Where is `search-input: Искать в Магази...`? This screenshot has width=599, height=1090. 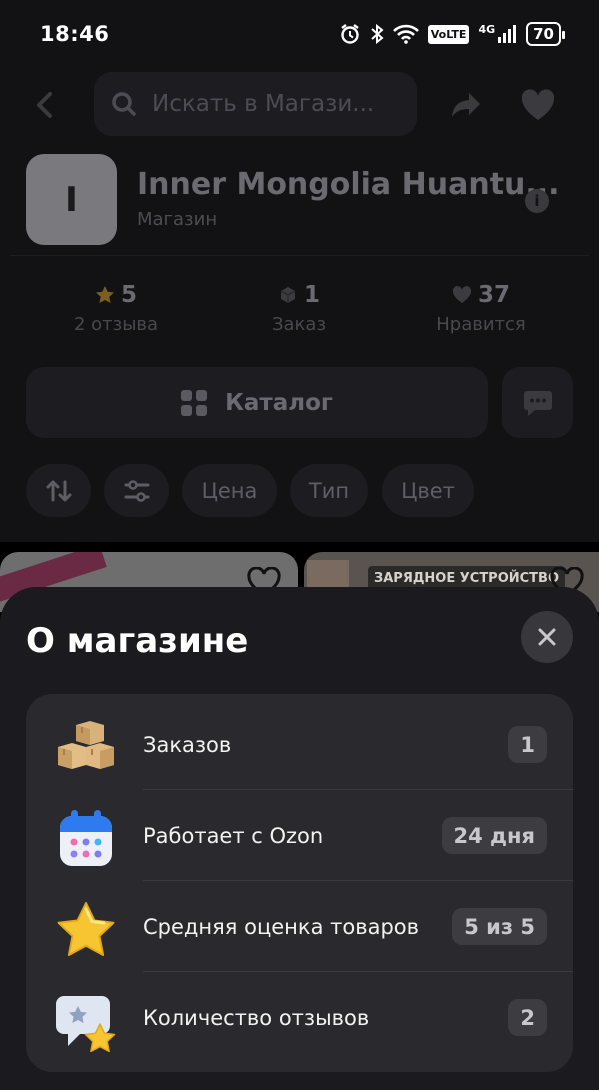 search-input: Искать в Магази... is located at coordinates (255, 104).